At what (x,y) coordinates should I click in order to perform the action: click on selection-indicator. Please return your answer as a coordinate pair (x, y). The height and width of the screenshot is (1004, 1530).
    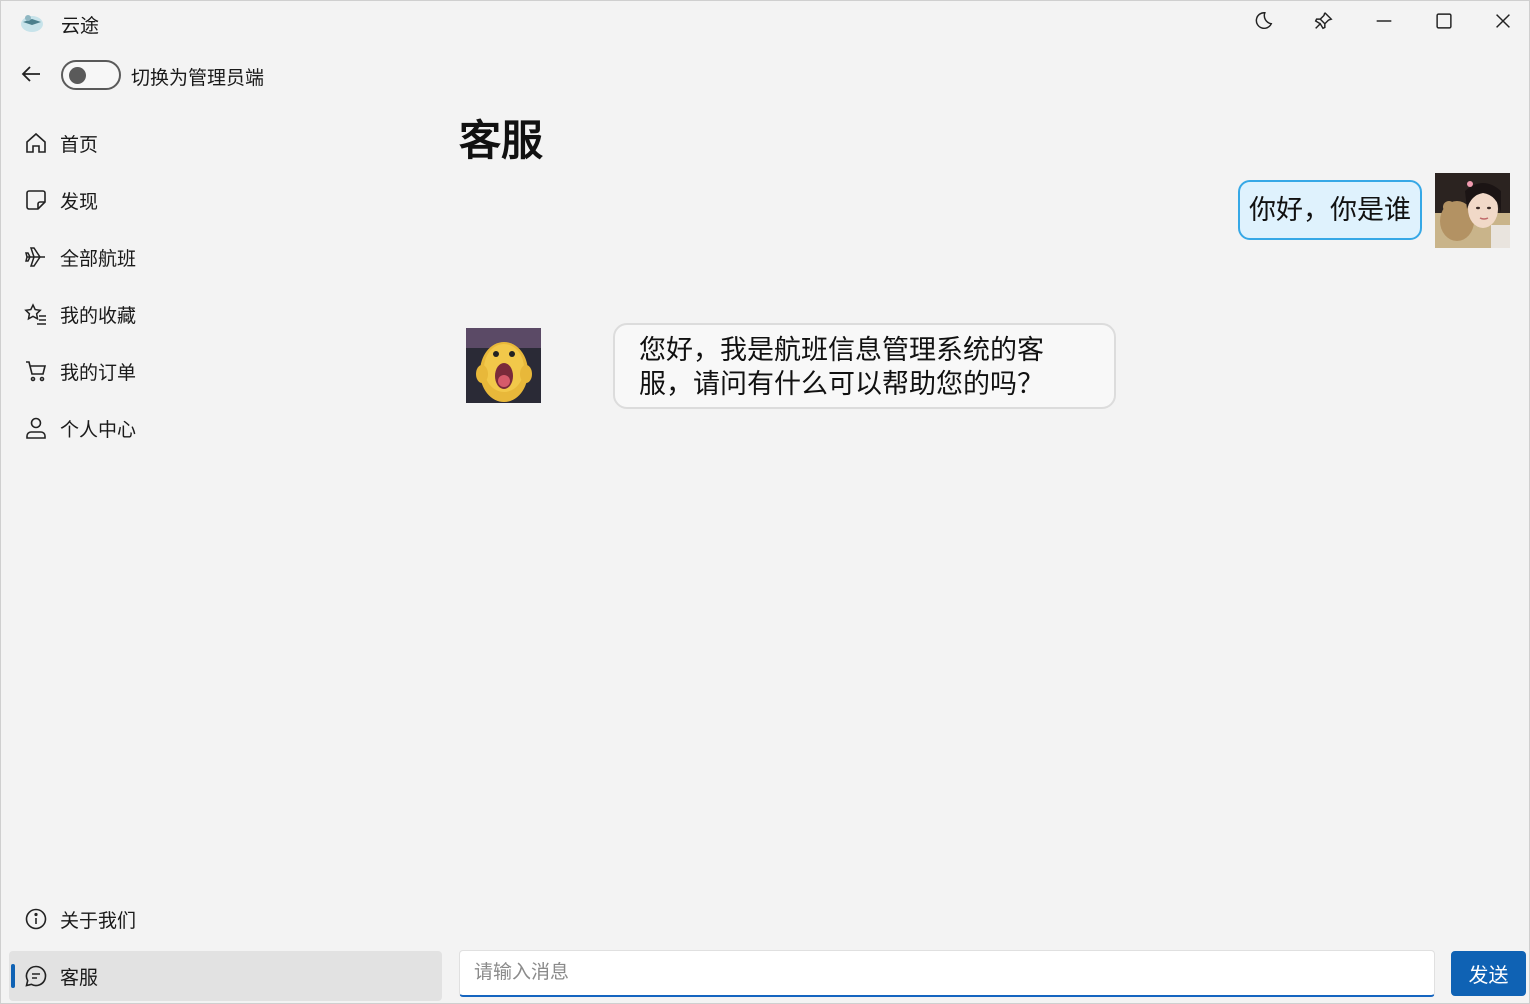
    Looking at the image, I should click on (13, 976).